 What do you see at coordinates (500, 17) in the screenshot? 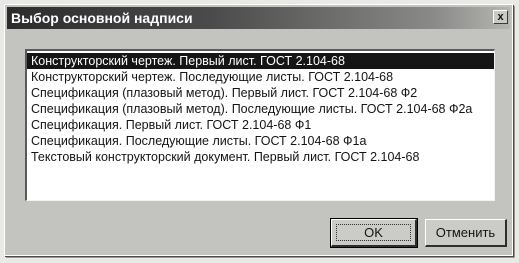
I see `close-icon: x` at bounding box center [500, 17].